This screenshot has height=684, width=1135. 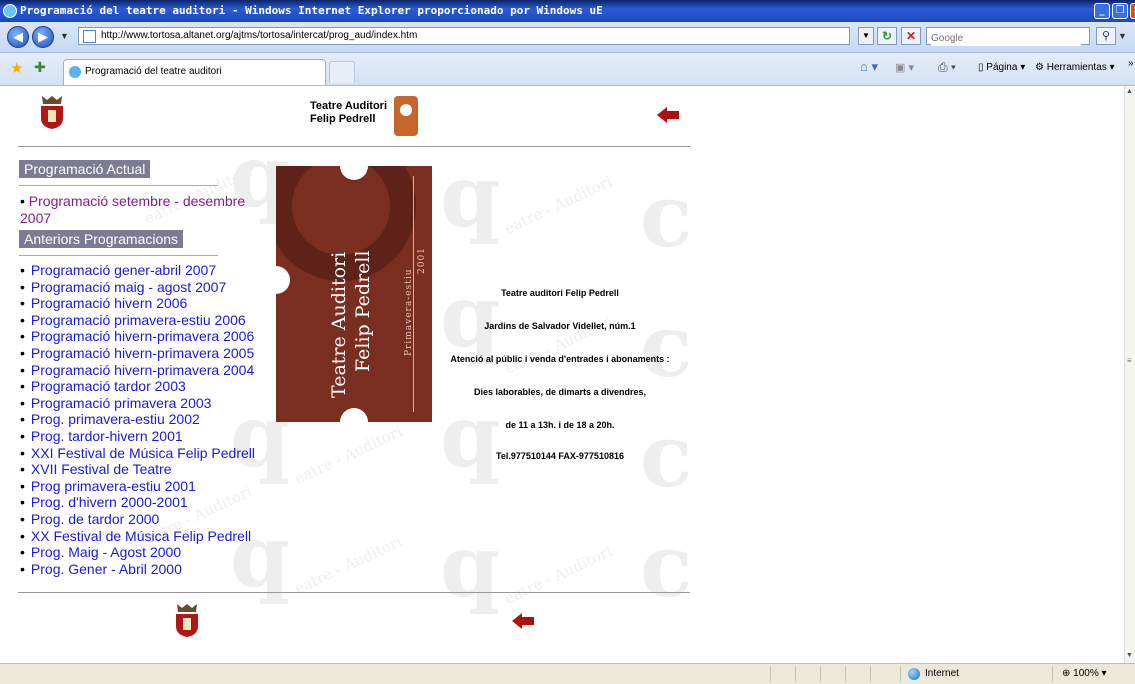 I want to click on restore-button: ❐, so click(x=1120, y=11).